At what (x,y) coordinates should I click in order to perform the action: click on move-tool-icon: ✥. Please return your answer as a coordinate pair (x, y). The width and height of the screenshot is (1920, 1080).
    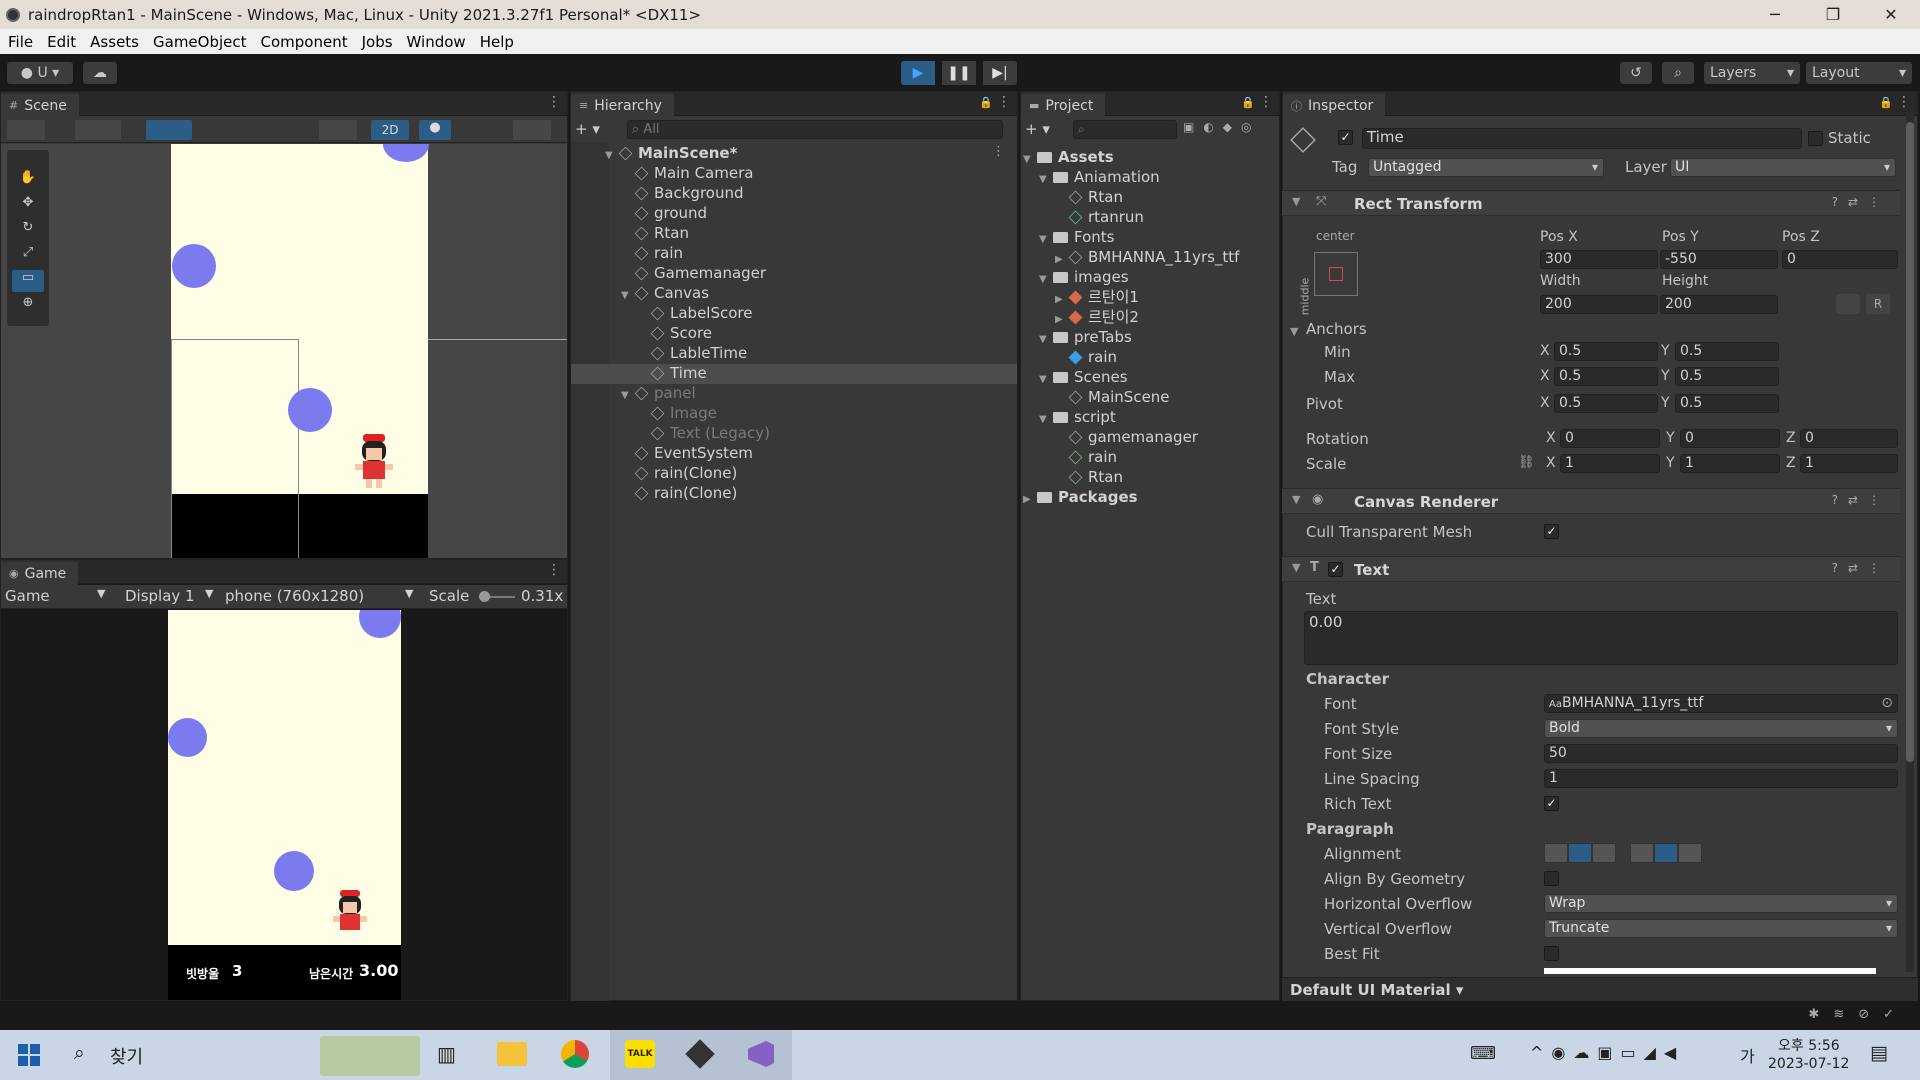
    Looking at the image, I should click on (28, 206).